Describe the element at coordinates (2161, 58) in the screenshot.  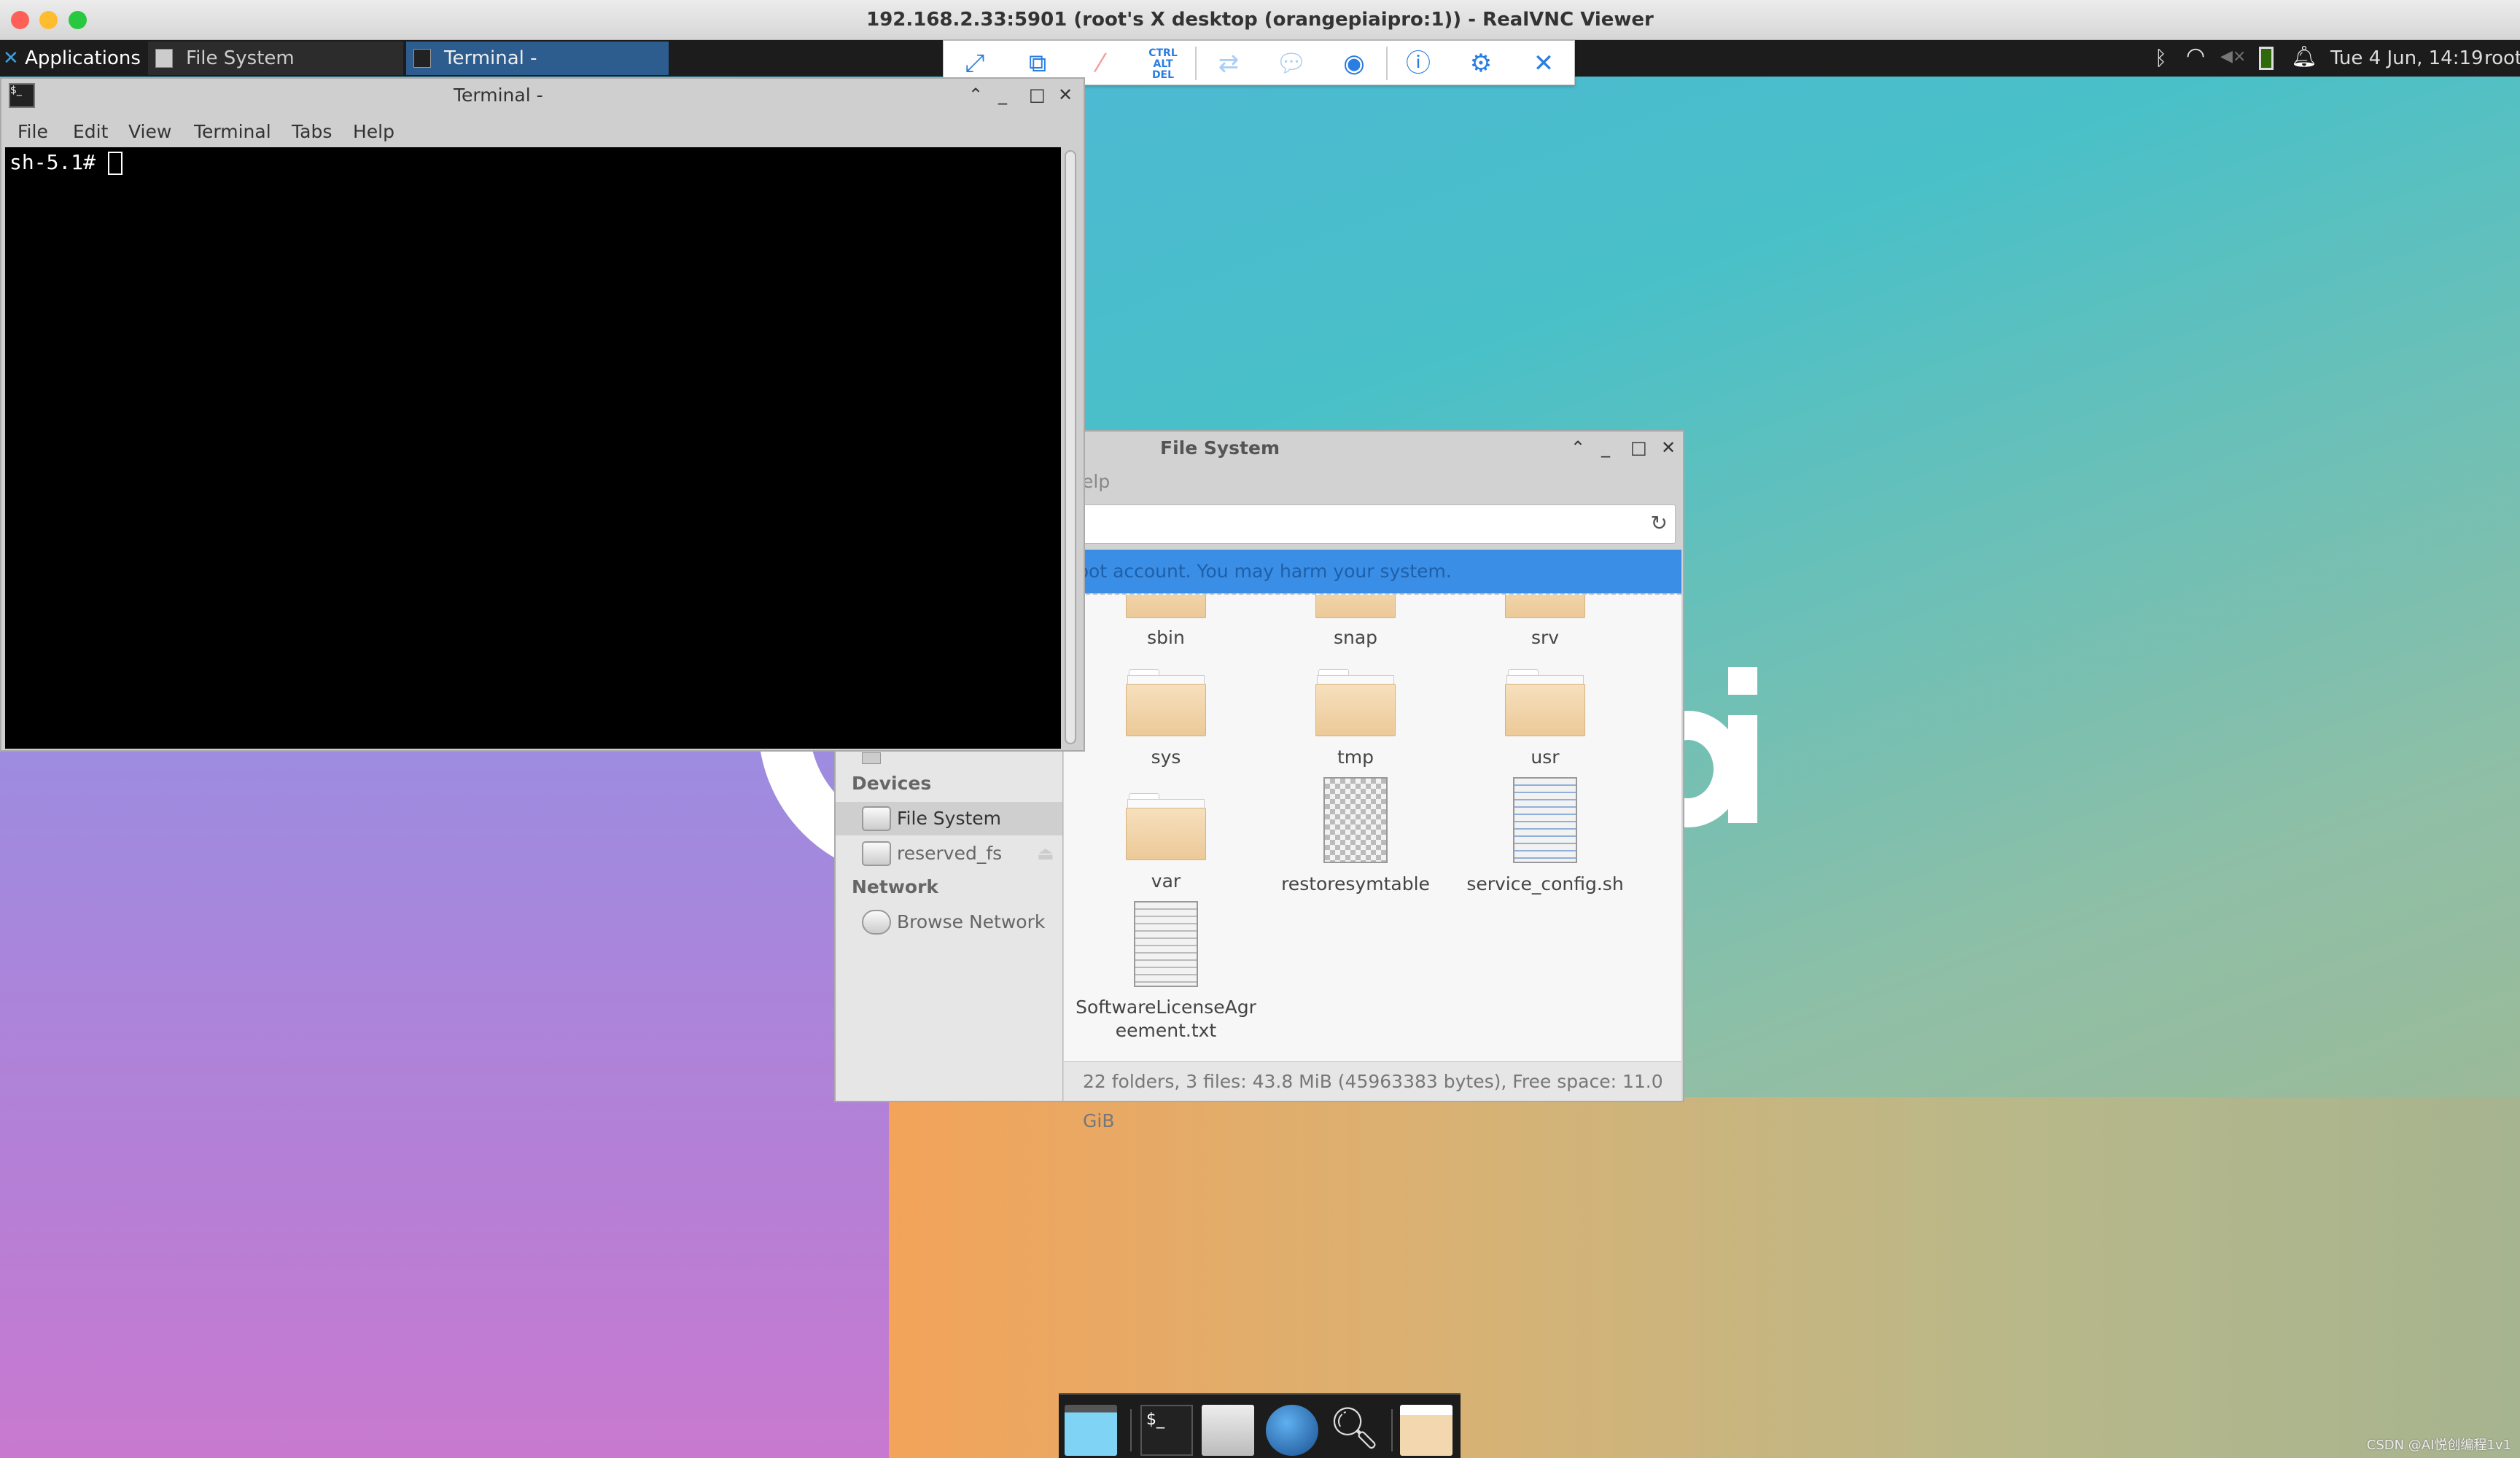
I see `bluetooth-icon: ᛒ` at that location.